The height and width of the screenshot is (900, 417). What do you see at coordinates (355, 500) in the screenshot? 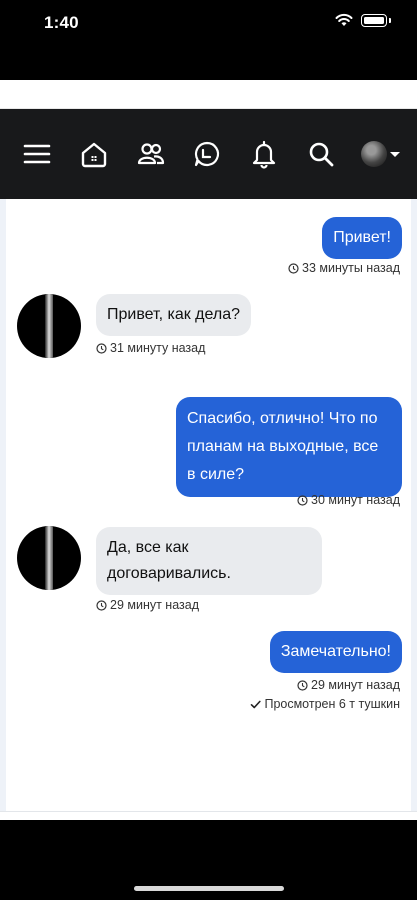
I see `timestamp-text: 30 минут назад` at bounding box center [355, 500].